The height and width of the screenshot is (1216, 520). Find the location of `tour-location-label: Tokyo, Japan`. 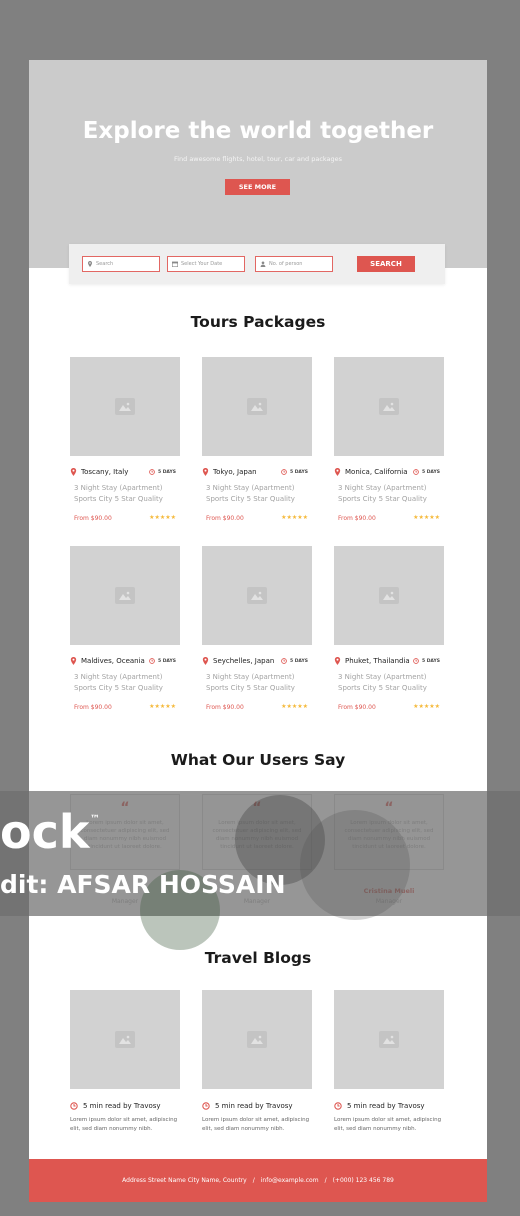

tour-location-label: Tokyo, Japan is located at coordinates (235, 472).